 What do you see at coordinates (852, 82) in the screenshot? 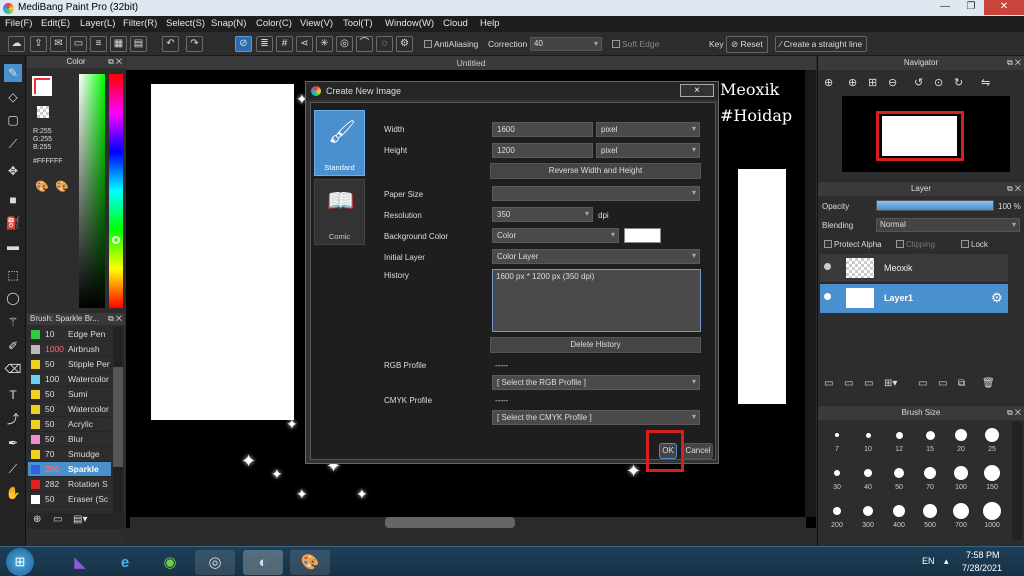
I see `zoom-in-icon: ⊕` at bounding box center [852, 82].